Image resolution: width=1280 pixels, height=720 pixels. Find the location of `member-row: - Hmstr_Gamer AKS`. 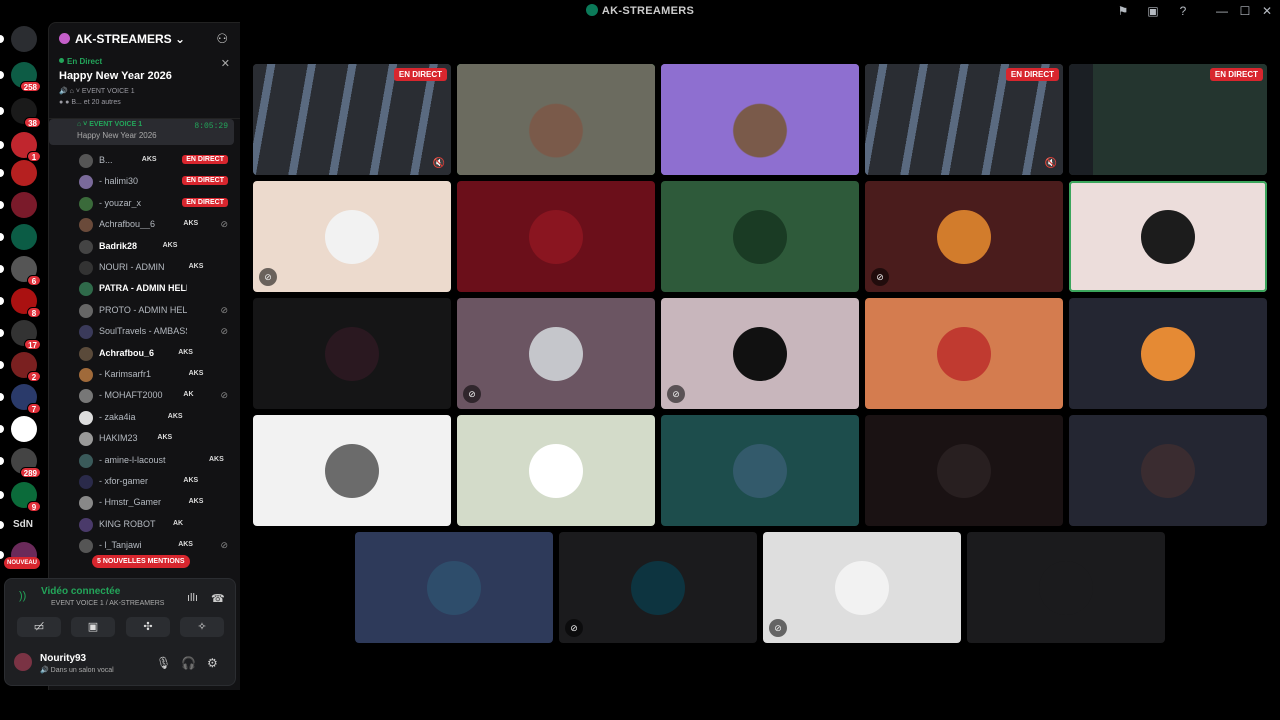

member-row: - Hmstr_Gamer AKS is located at coordinates (156, 503).